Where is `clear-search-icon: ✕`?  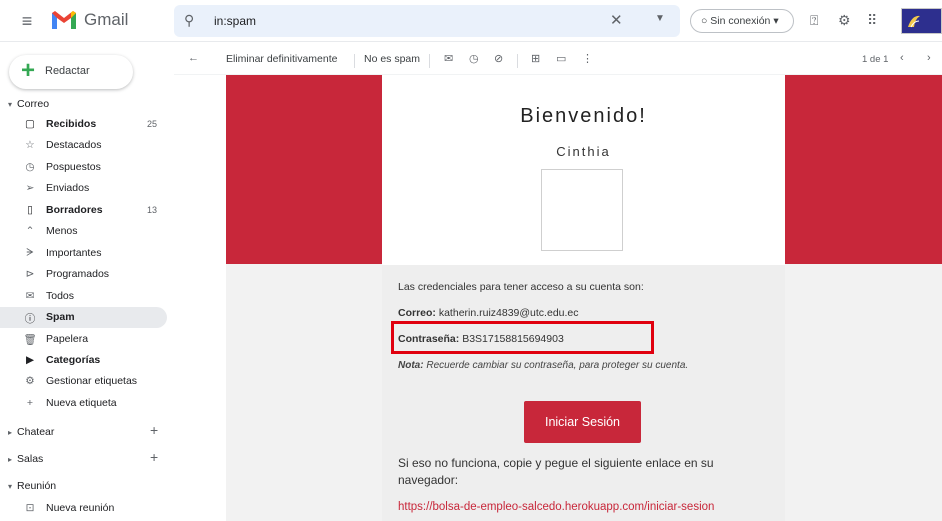
clear-search-icon: ✕ is located at coordinates (616, 20).